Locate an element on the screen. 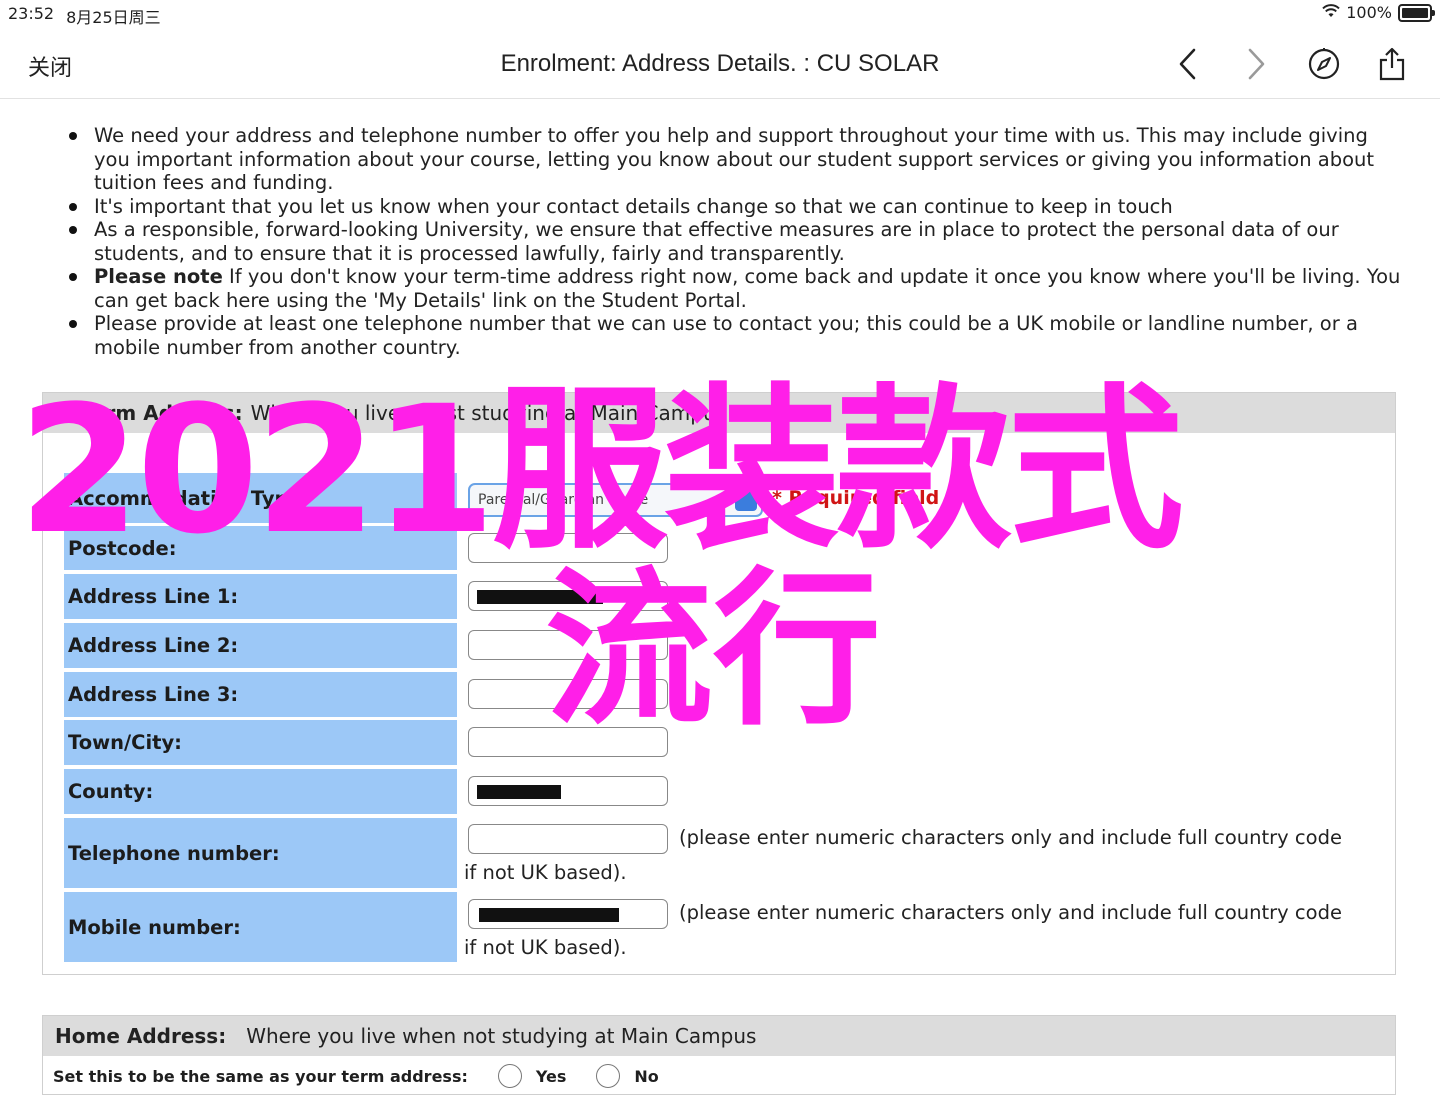  info-icon: i is located at coordinates (64, 413).